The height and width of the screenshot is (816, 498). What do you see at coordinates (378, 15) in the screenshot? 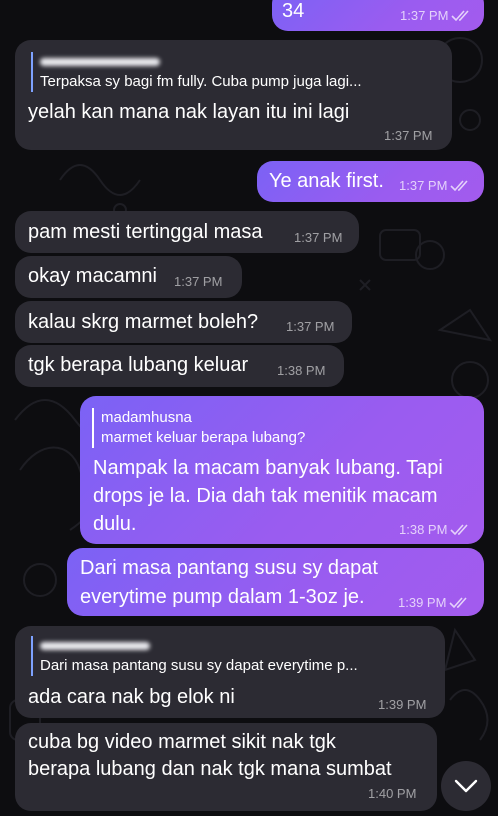
I see `message-bubble-outgoing: 34 1:37 PM` at bounding box center [378, 15].